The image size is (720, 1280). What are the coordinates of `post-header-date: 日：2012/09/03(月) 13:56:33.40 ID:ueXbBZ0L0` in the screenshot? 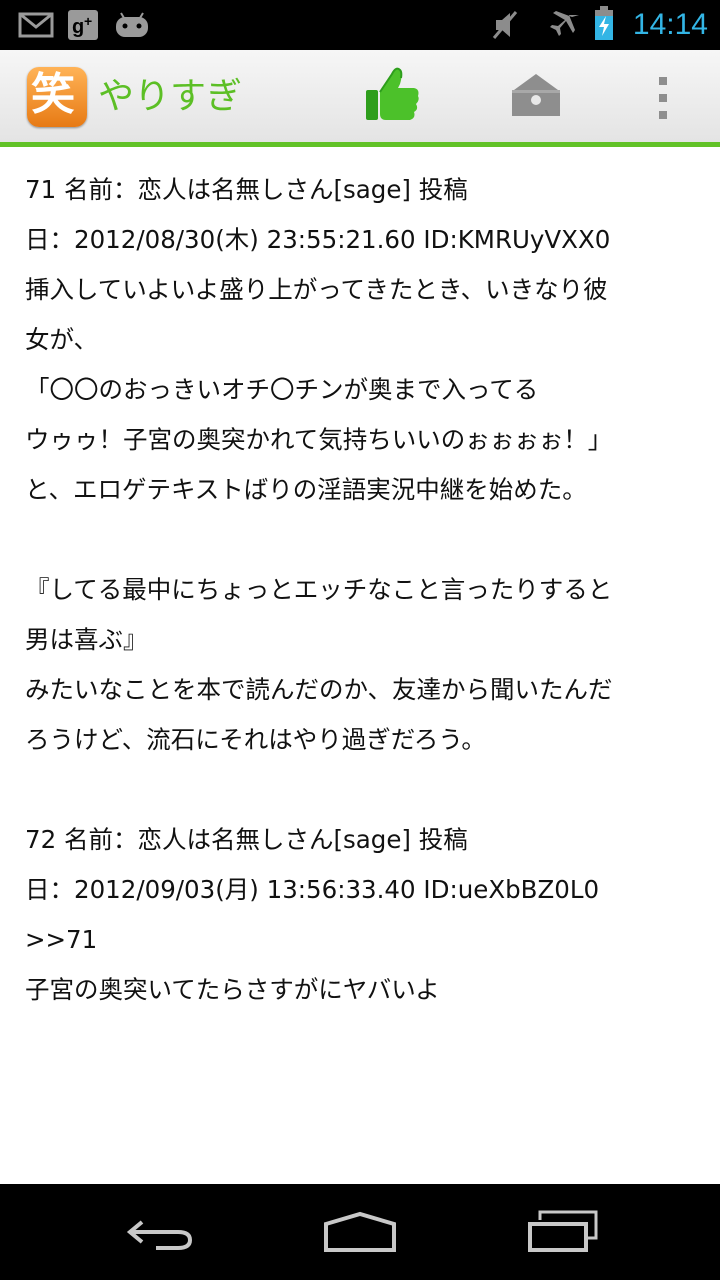 It's located at (312, 889).